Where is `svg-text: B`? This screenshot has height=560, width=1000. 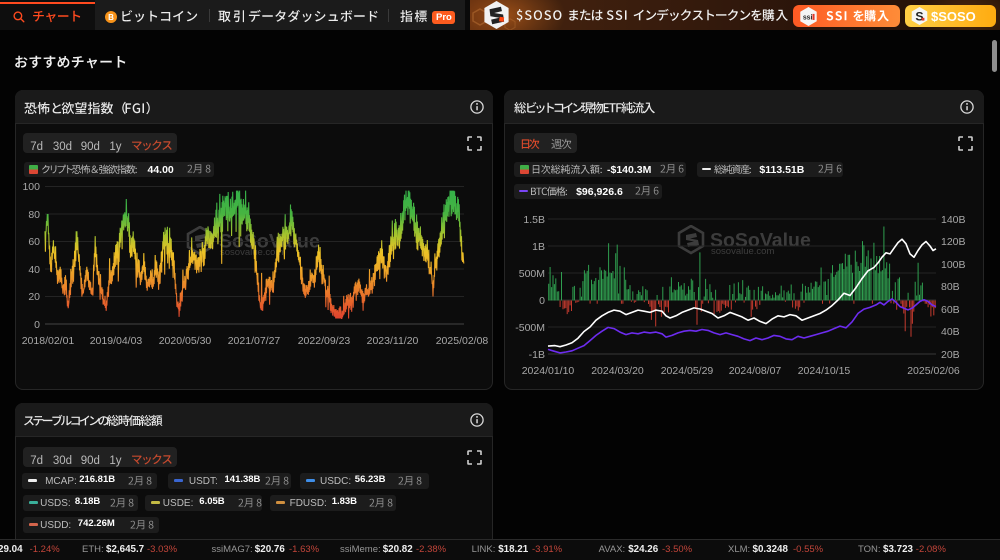
svg-text: B is located at coordinates (111, 17).